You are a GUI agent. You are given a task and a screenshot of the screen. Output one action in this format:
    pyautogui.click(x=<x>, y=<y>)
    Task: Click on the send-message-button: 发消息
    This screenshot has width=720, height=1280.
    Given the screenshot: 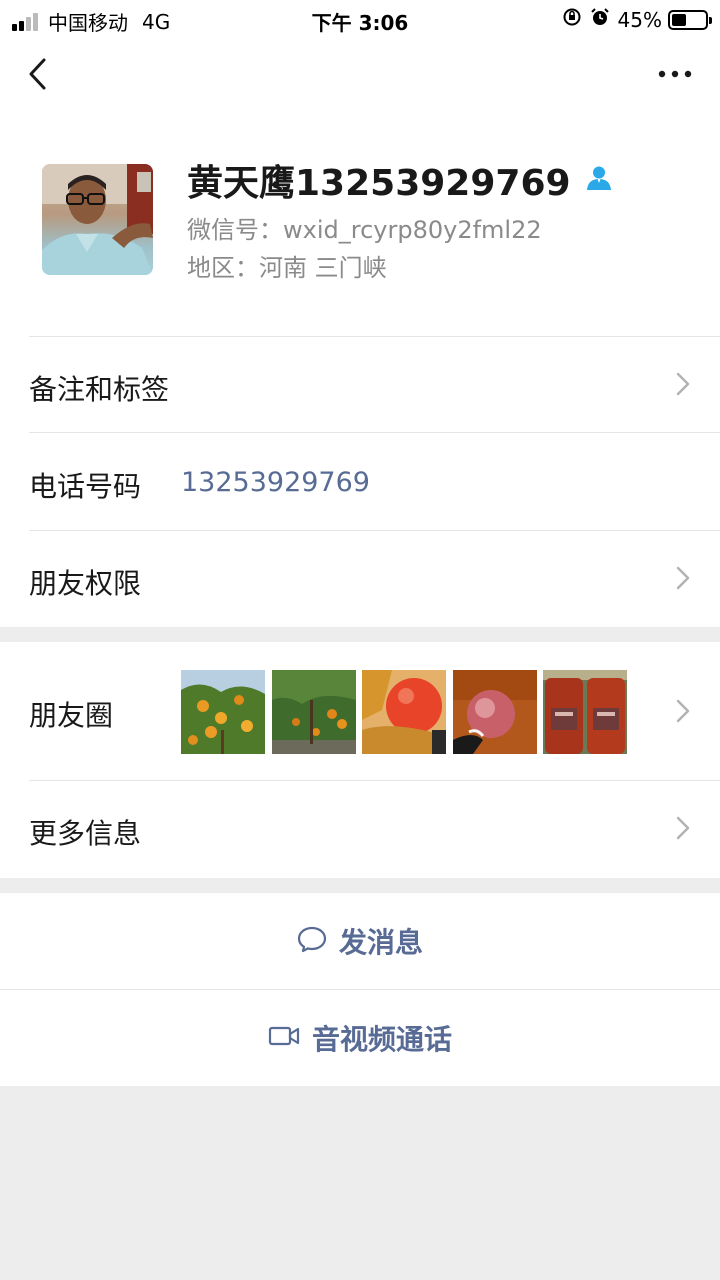 What is the action you would take?
    pyautogui.click(x=360, y=941)
    